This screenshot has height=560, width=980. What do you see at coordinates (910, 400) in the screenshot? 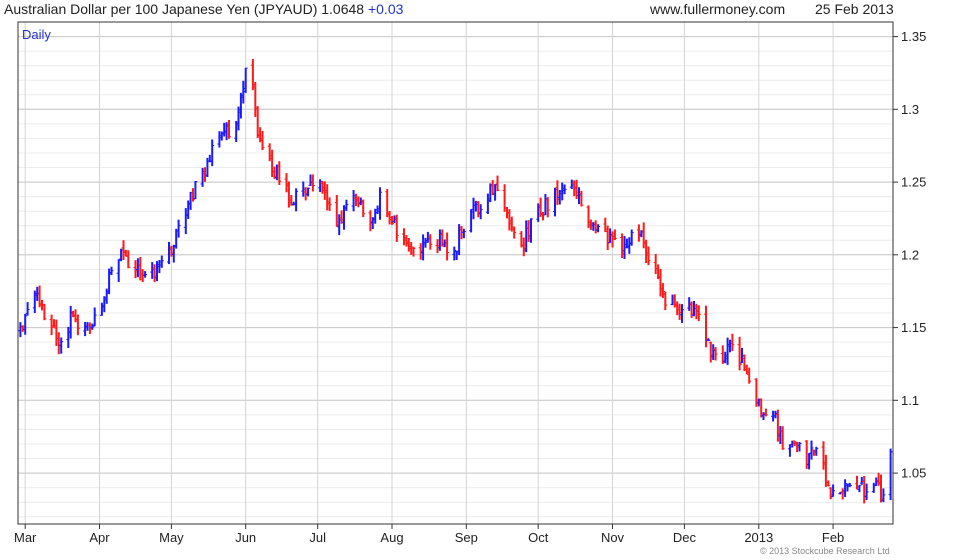
I see `y-tick-label: 1.1` at bounding box center [910, 400].